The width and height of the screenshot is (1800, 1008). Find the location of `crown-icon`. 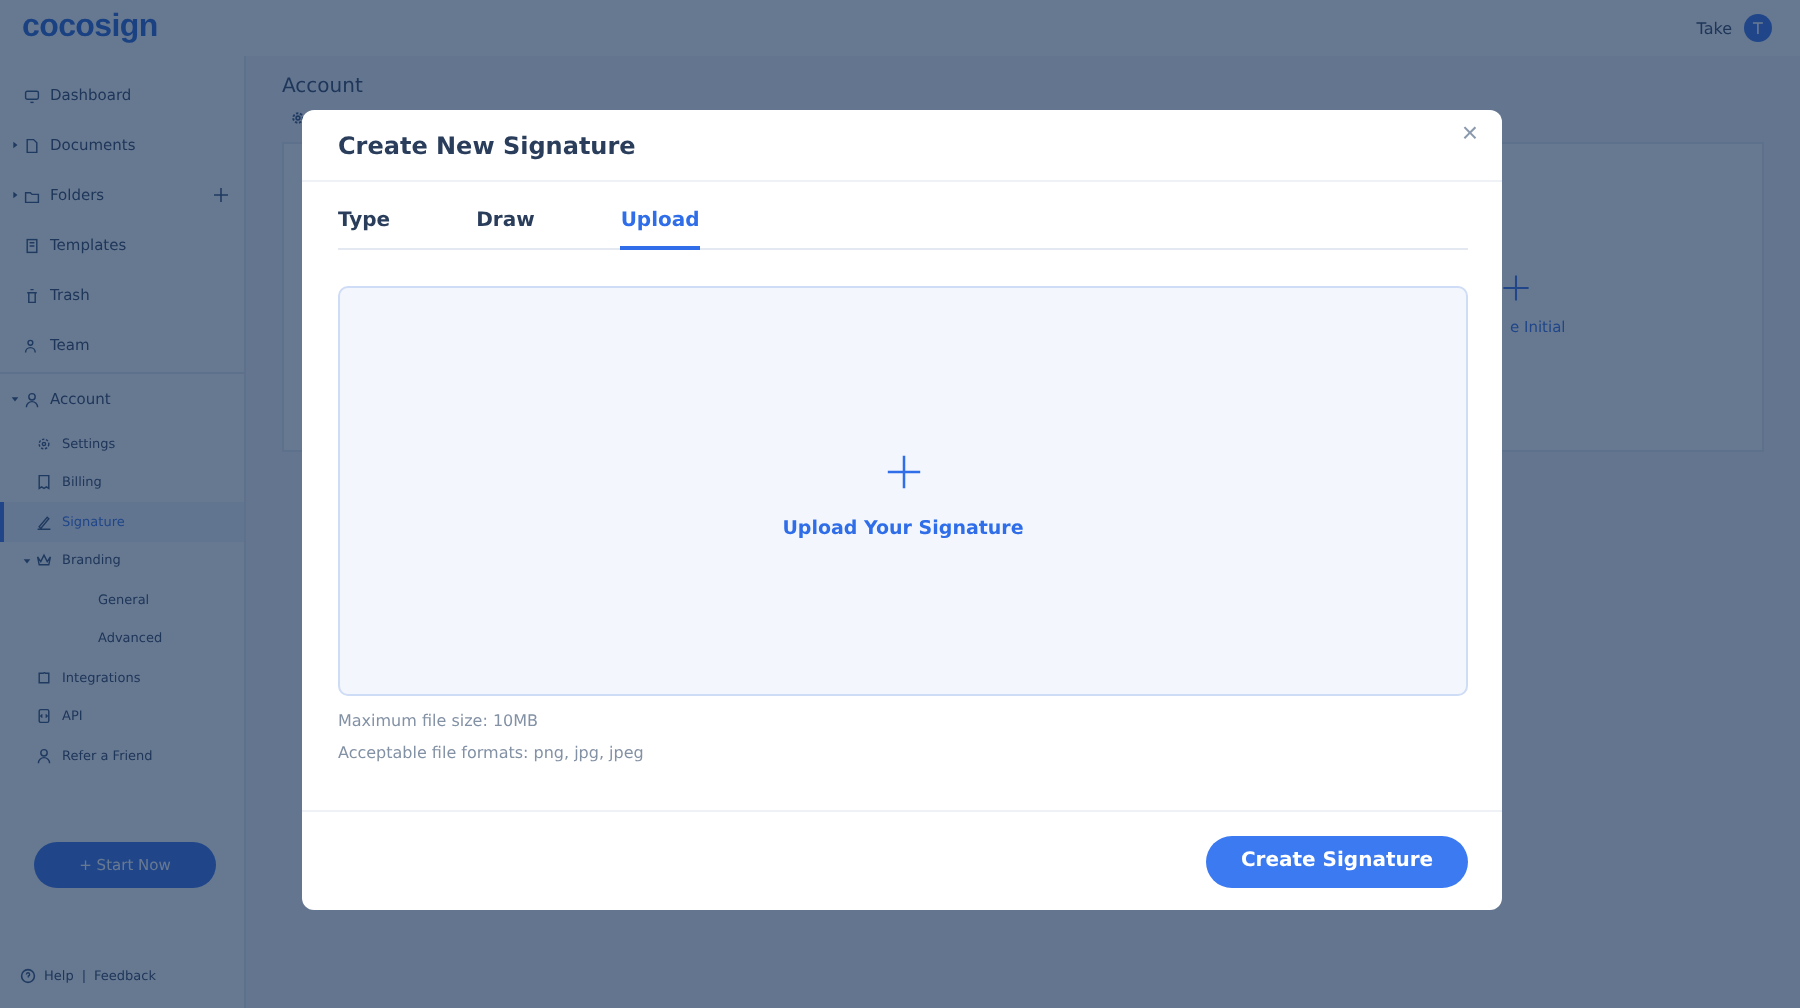

crown-icon is located at coordinates (44, 560).